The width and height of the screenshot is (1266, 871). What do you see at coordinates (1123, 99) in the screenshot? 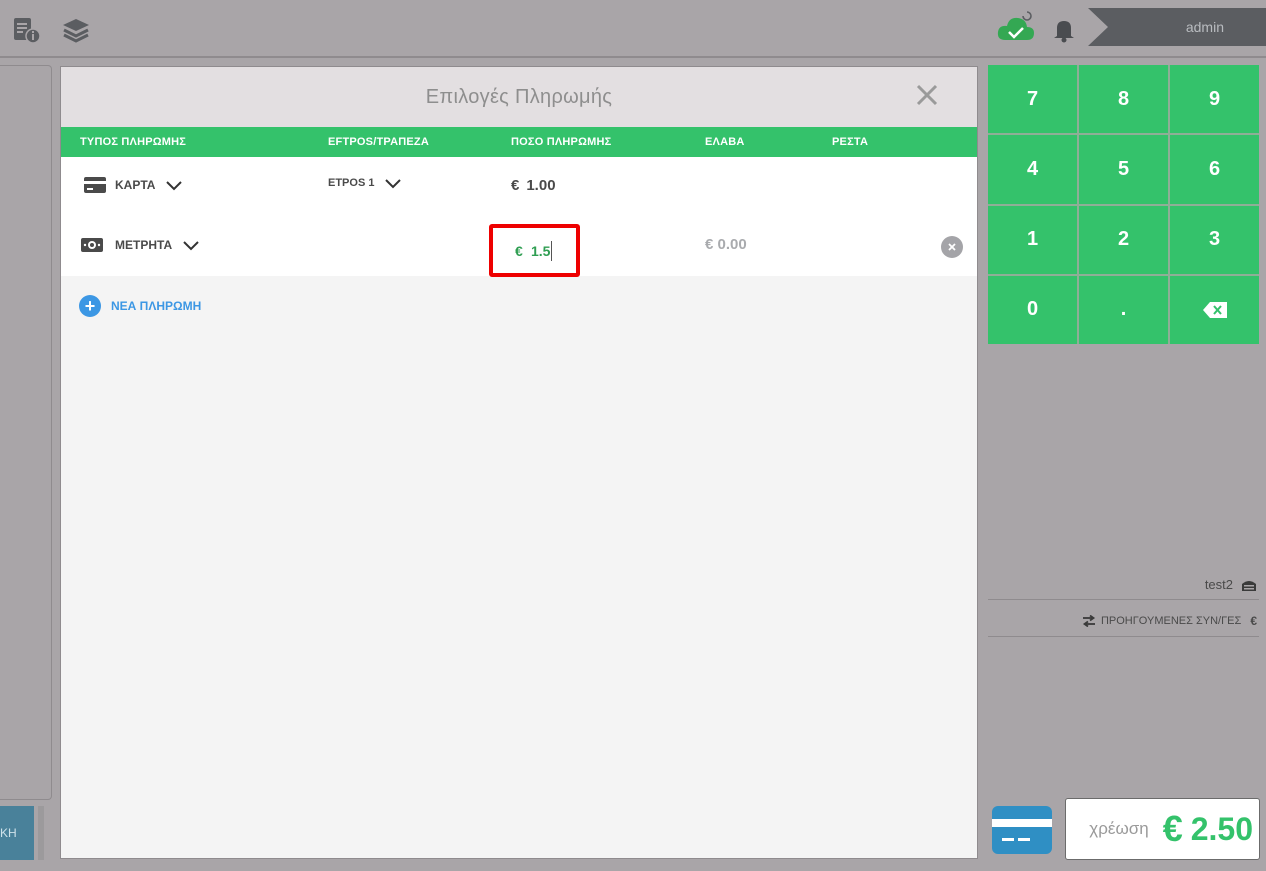
I see `key-8: 8` at bounding box center [1123, 99].